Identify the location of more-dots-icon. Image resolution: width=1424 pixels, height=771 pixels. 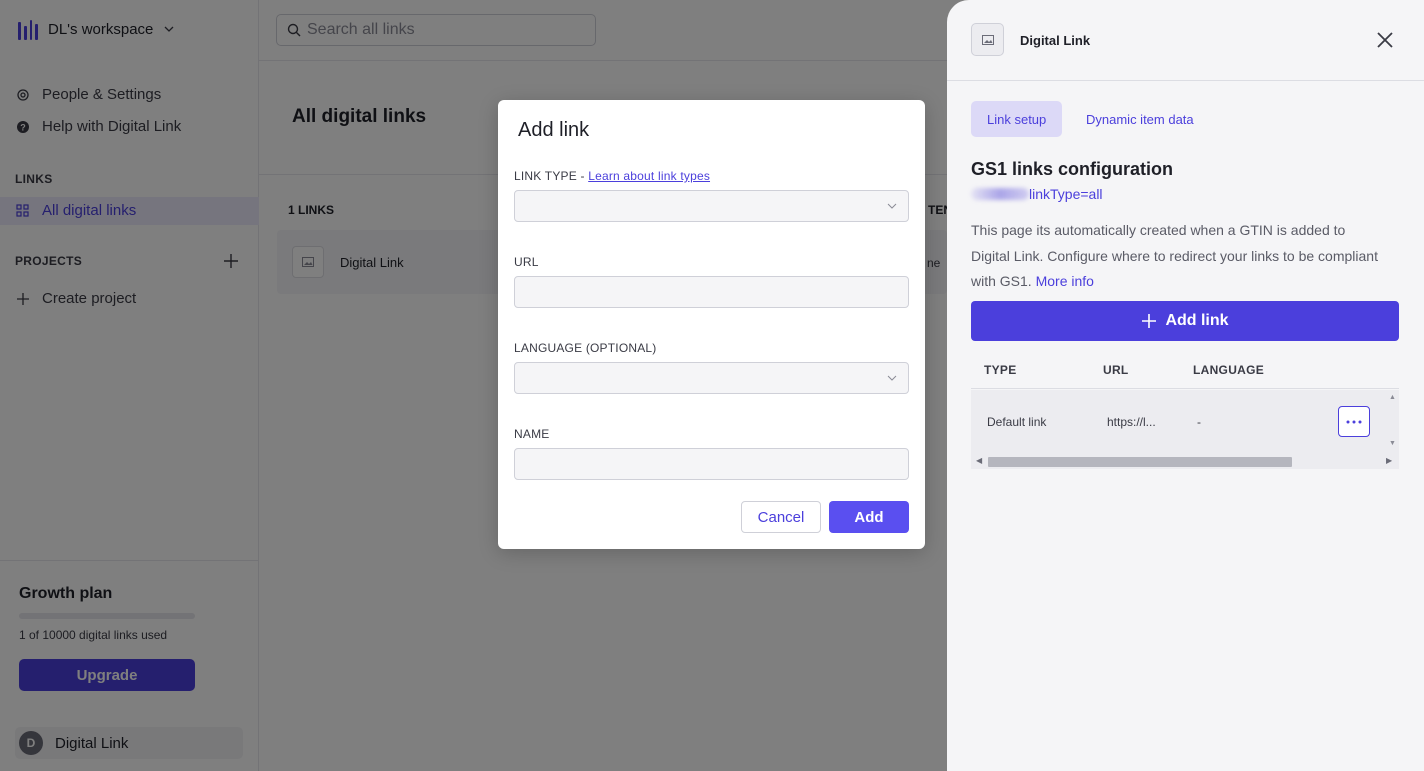
(1354, 421).